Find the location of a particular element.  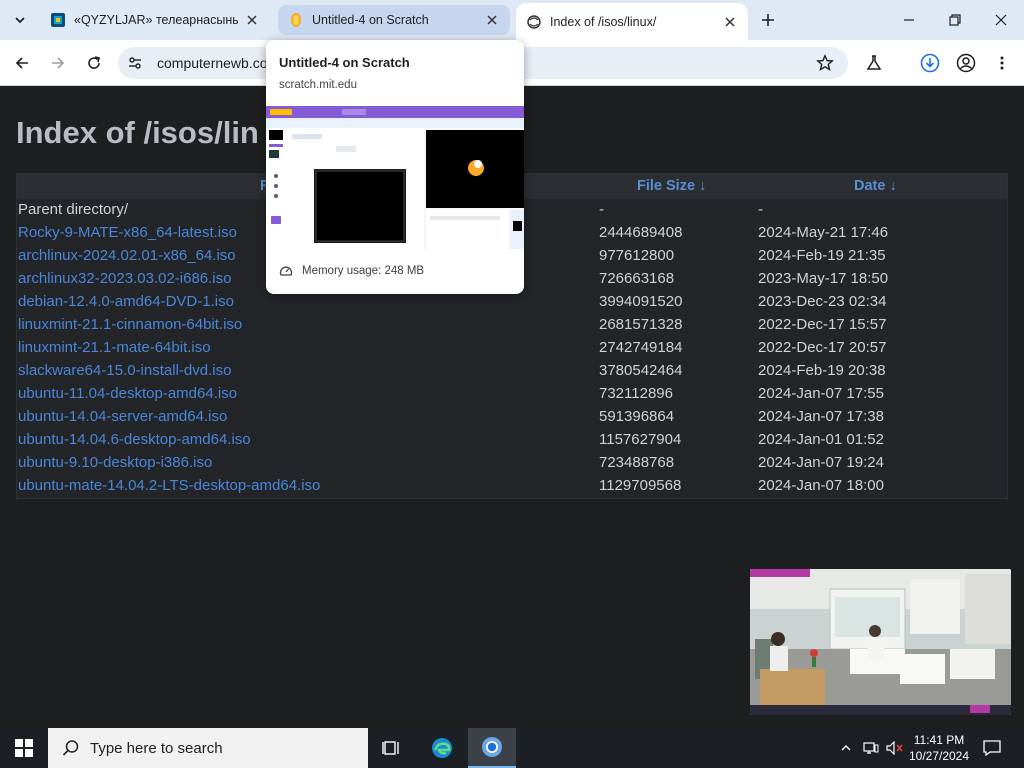

file-link: Rocky-9-MATE-x86_64-latest.iso is located at coordinates (127, 232).